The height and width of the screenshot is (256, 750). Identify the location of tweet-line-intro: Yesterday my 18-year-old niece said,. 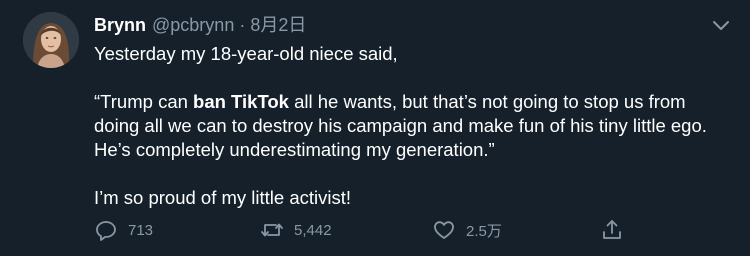
(246, 53).